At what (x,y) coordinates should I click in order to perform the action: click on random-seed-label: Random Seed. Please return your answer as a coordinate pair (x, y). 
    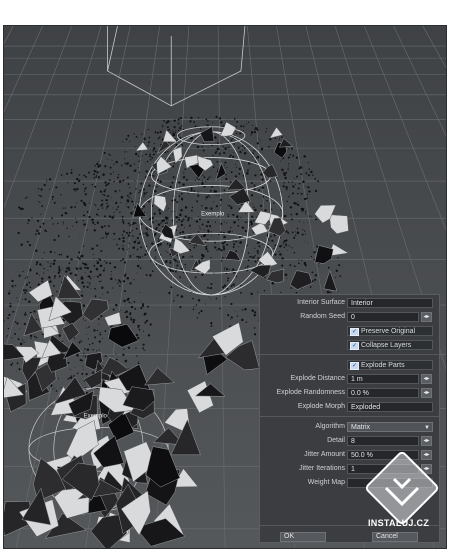
    Looking at the image, I should click on (322, 316).